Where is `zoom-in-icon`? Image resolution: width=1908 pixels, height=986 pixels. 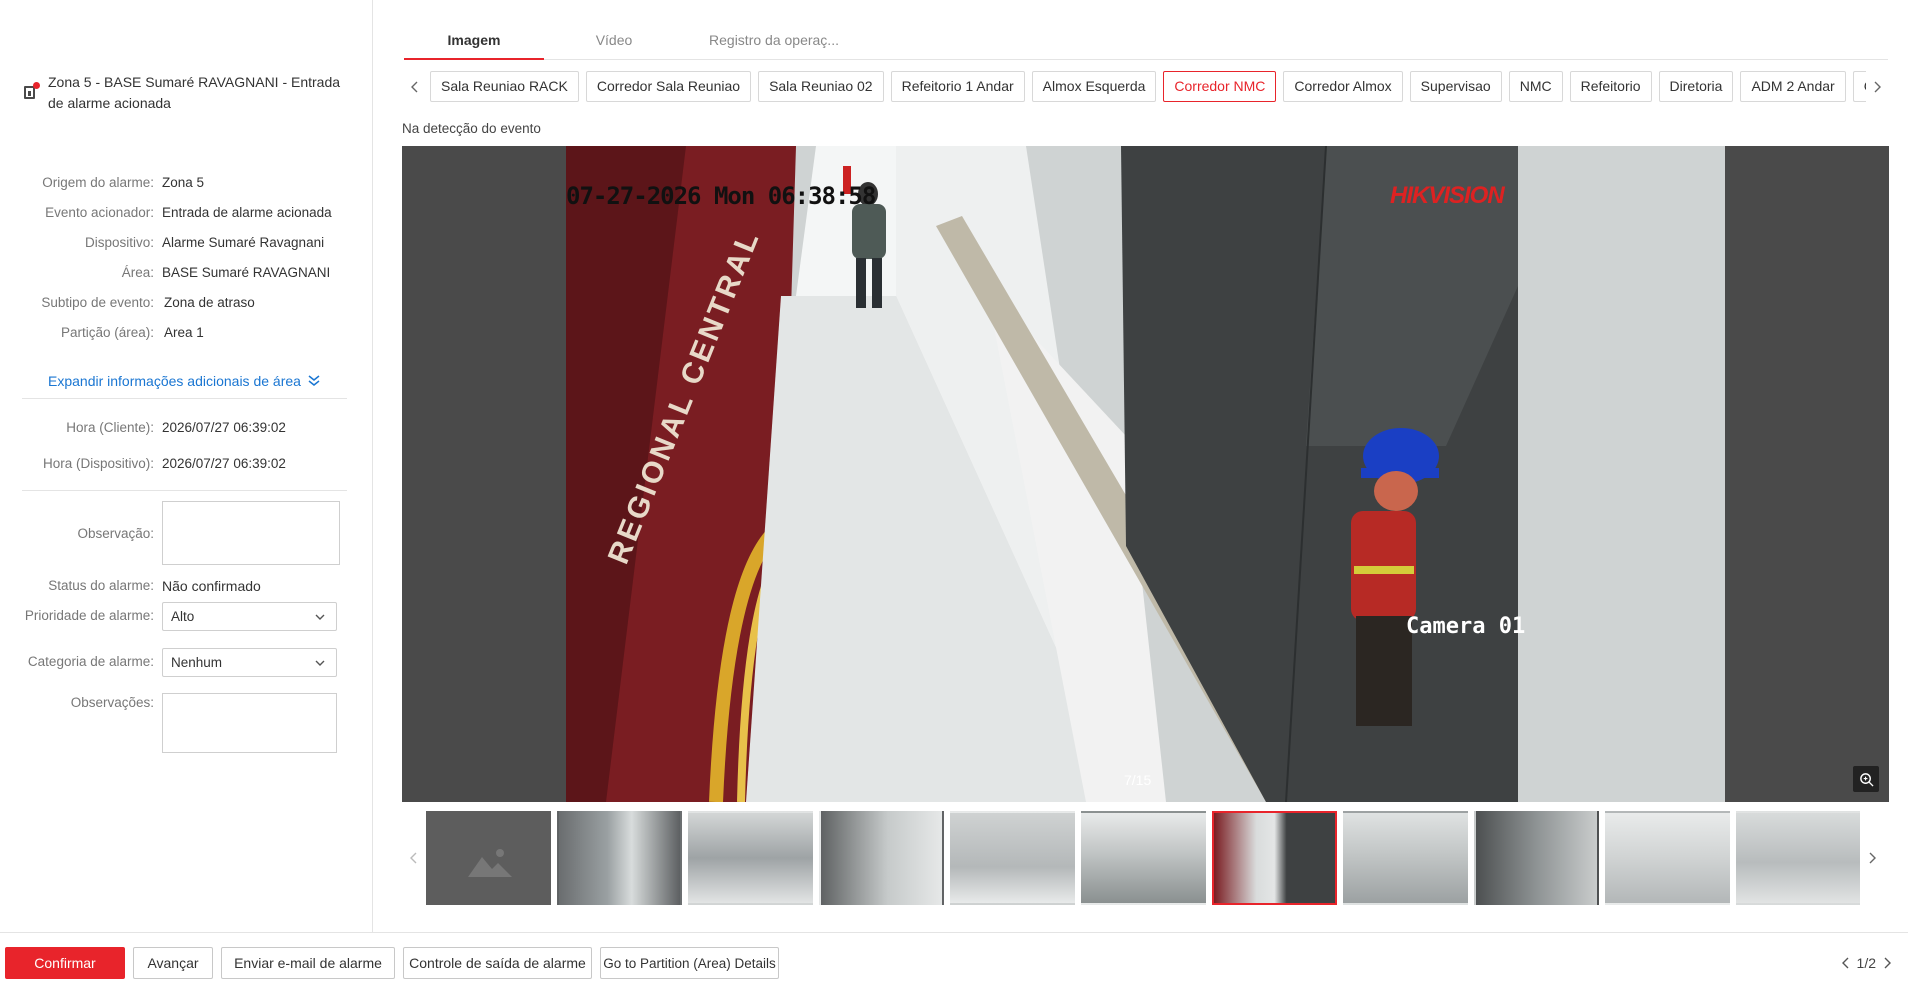 zoom-in-icon is located at coordinates (1866, 779).